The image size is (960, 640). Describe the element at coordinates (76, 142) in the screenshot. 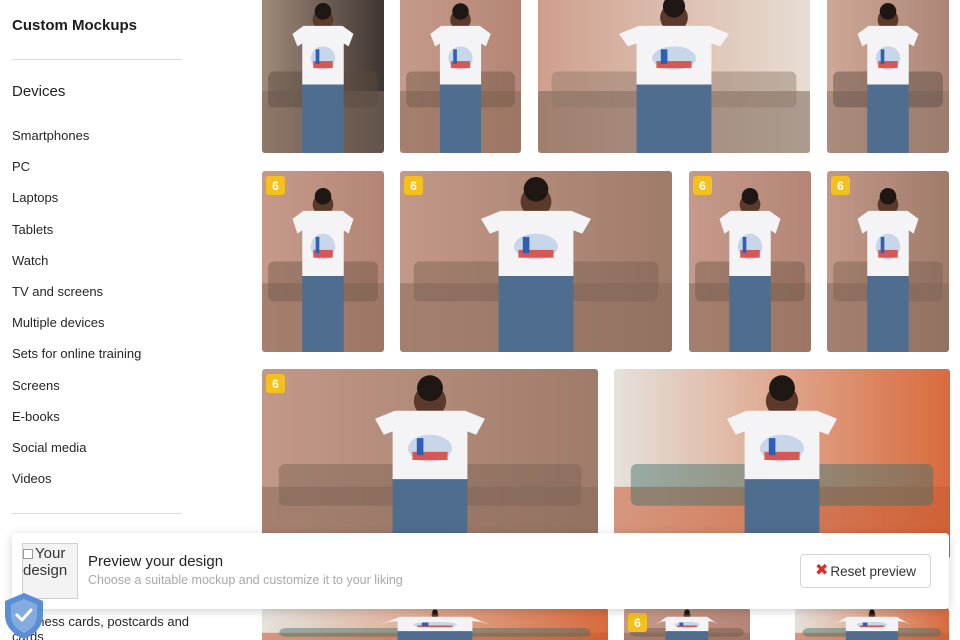

I see `sidebar-item-smartphones: Smartphones` at that location.